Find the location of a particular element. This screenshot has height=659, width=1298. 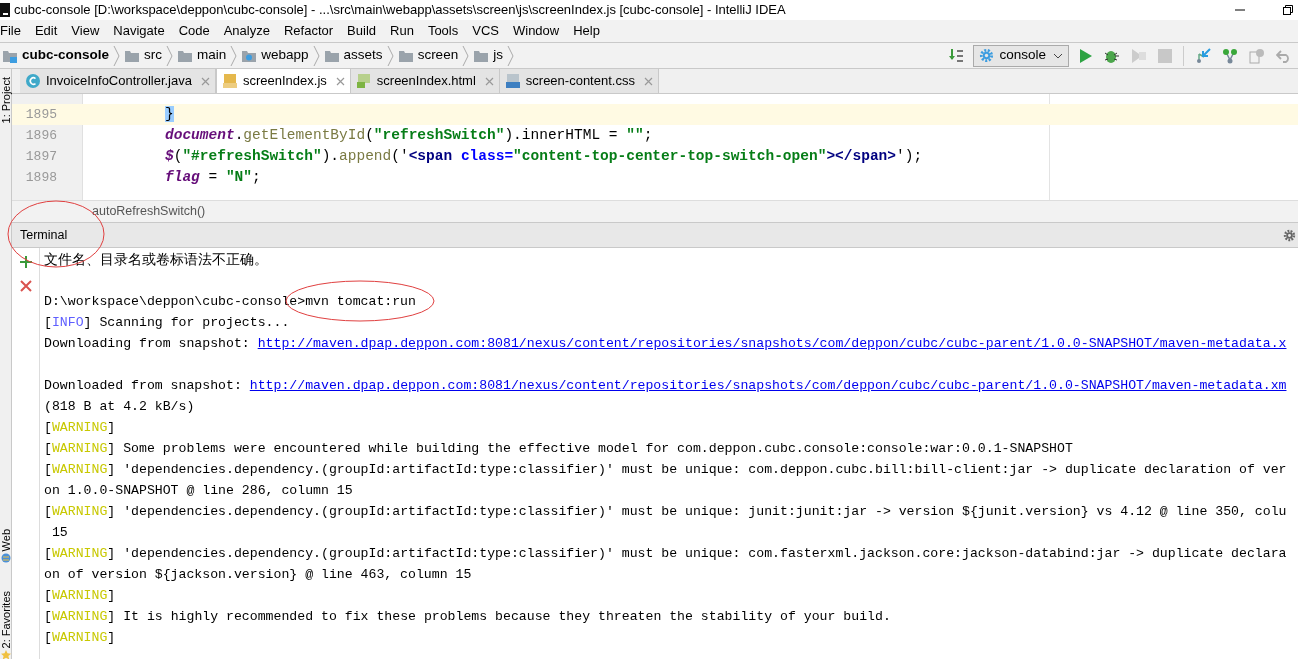

menu-item: Refactor is located at coordinates (308, 31).